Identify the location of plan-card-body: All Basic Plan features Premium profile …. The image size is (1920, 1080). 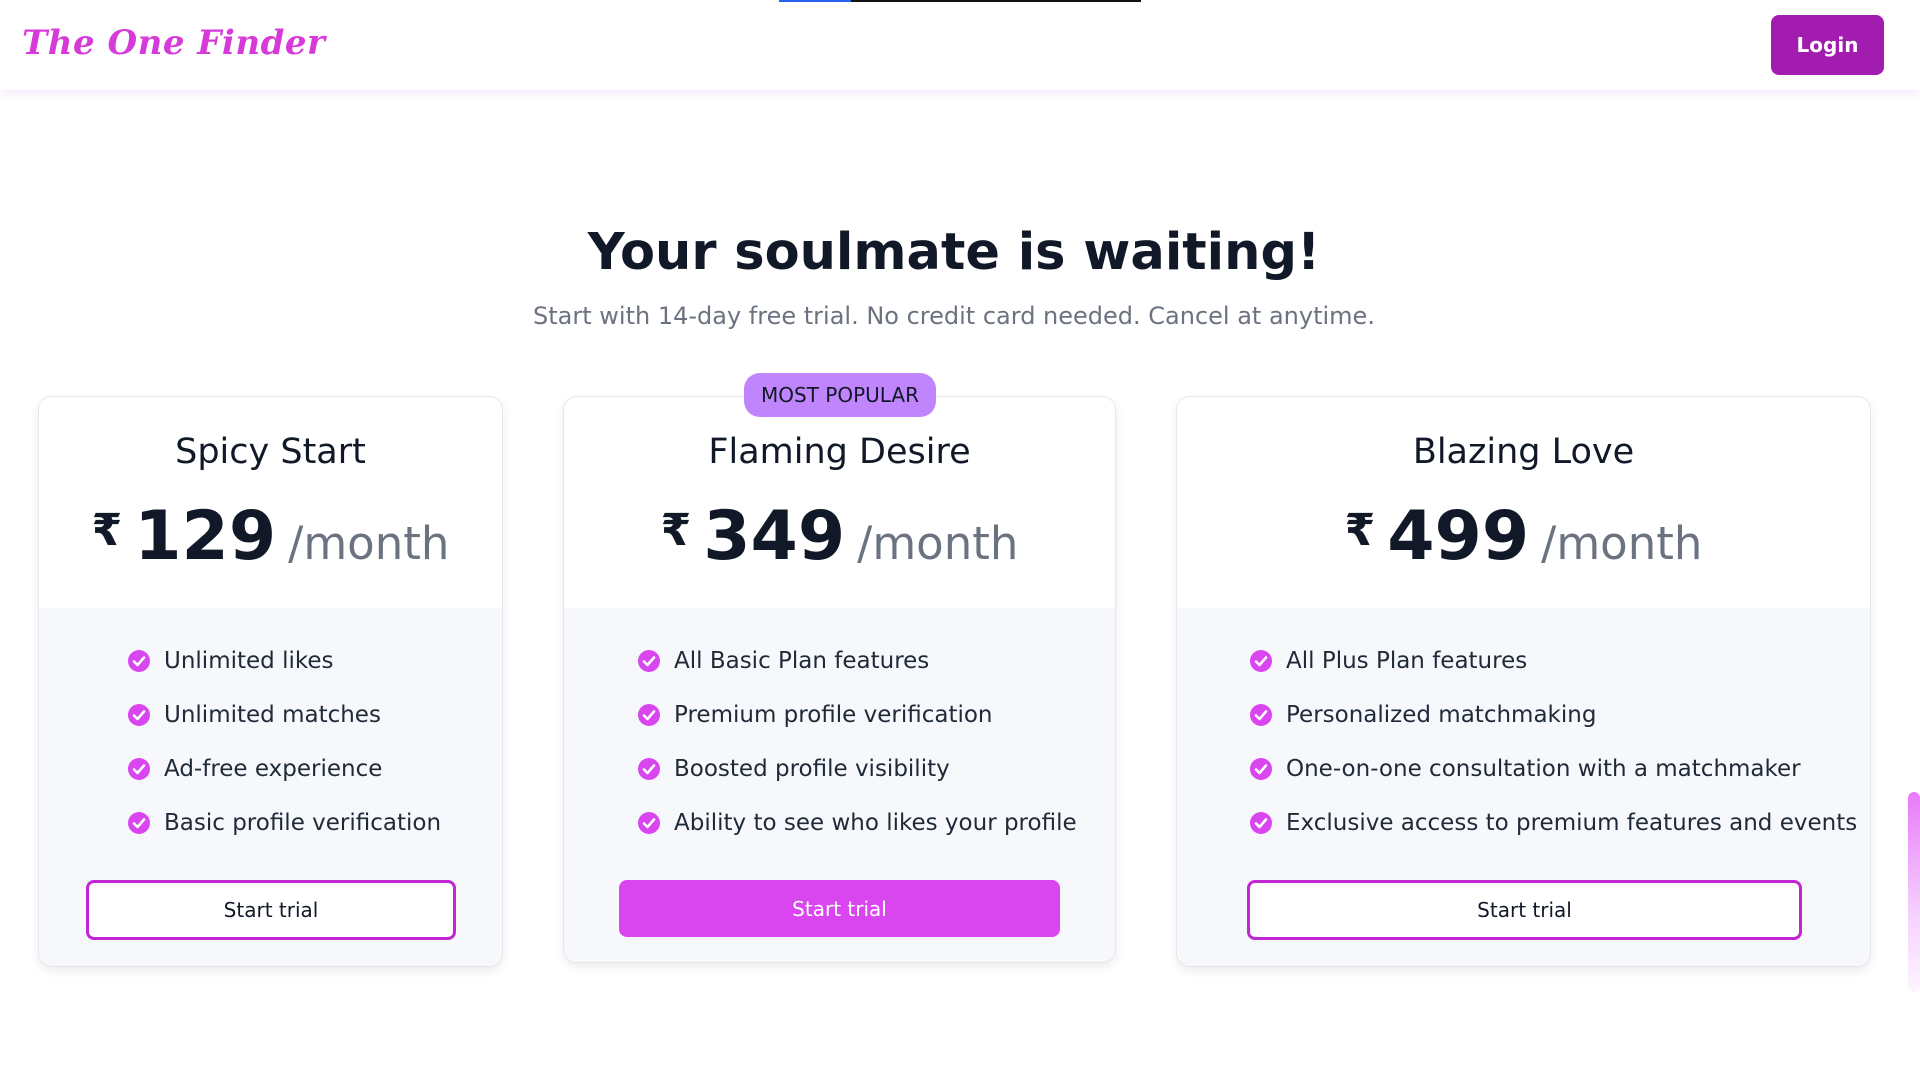
(839, 785).